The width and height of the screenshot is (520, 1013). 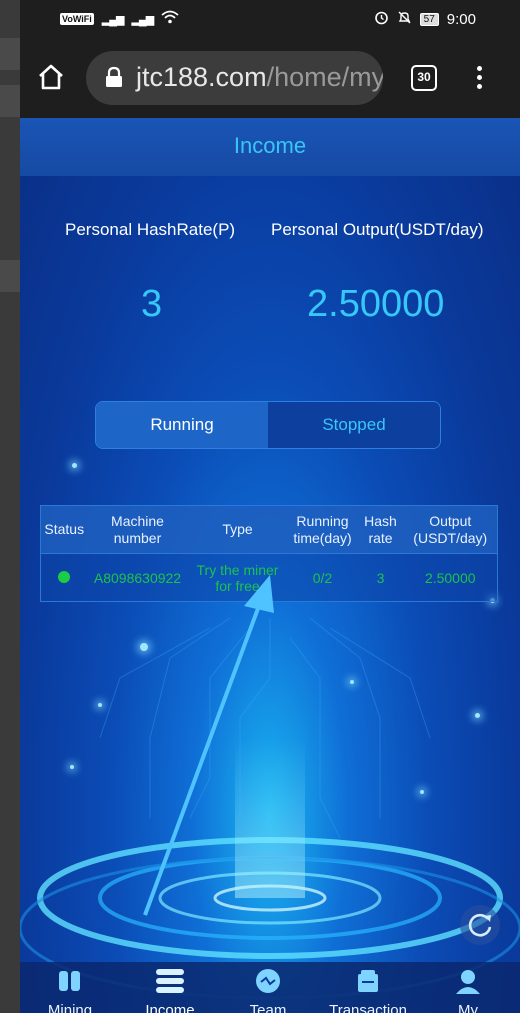 I want to click on tab-switcher-button: 30, so click(x=424, y=78).